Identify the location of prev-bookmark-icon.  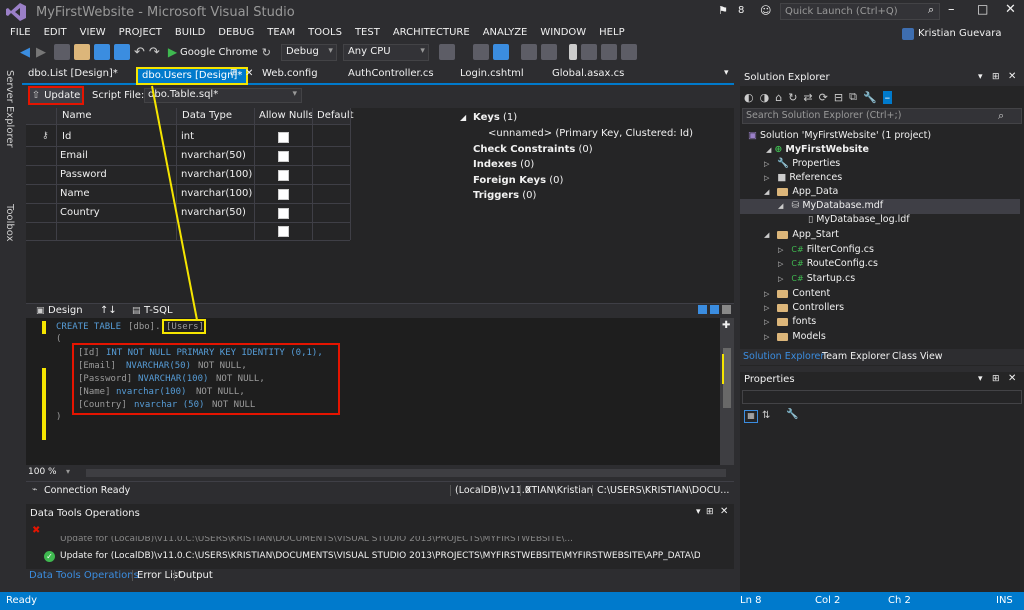
(588, 52).